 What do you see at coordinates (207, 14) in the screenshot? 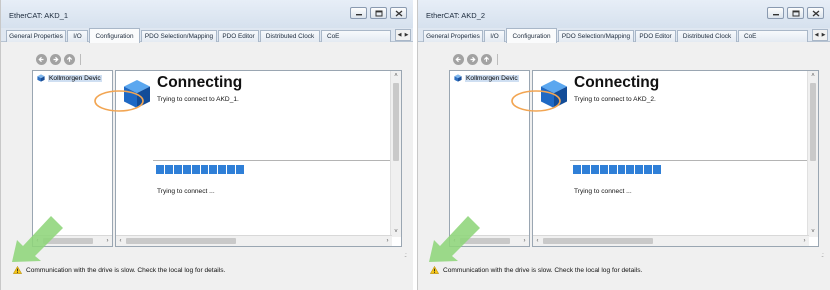
I see `window-titlebar: EtherCAT: AKD_1` at bounding box center [207, 14].